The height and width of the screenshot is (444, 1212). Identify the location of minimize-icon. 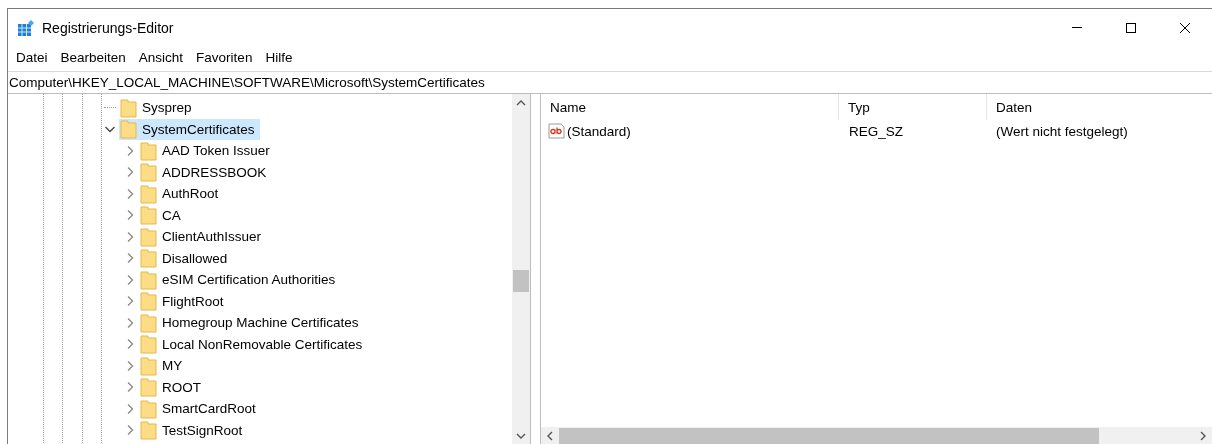
(1077, 27).